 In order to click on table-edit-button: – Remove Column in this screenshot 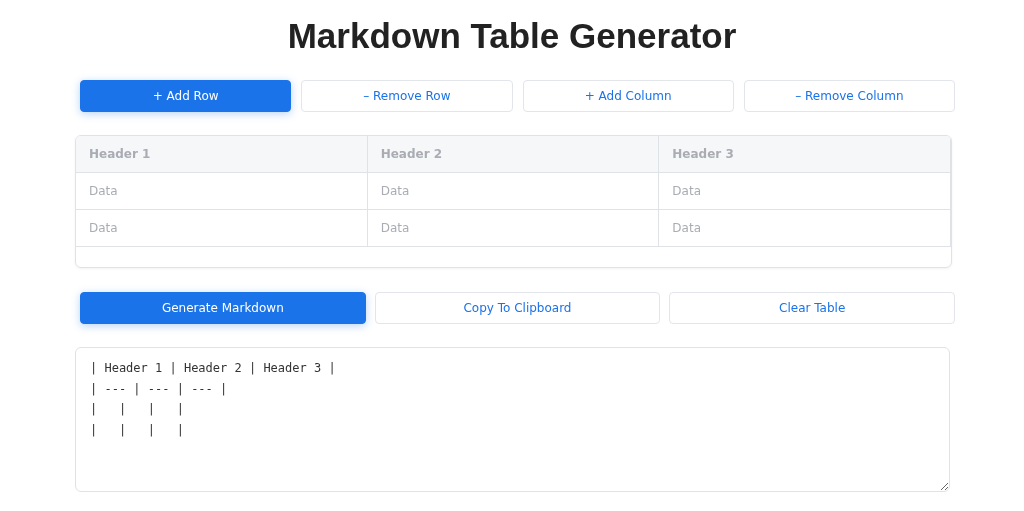, I will do `click(849, 96)`.